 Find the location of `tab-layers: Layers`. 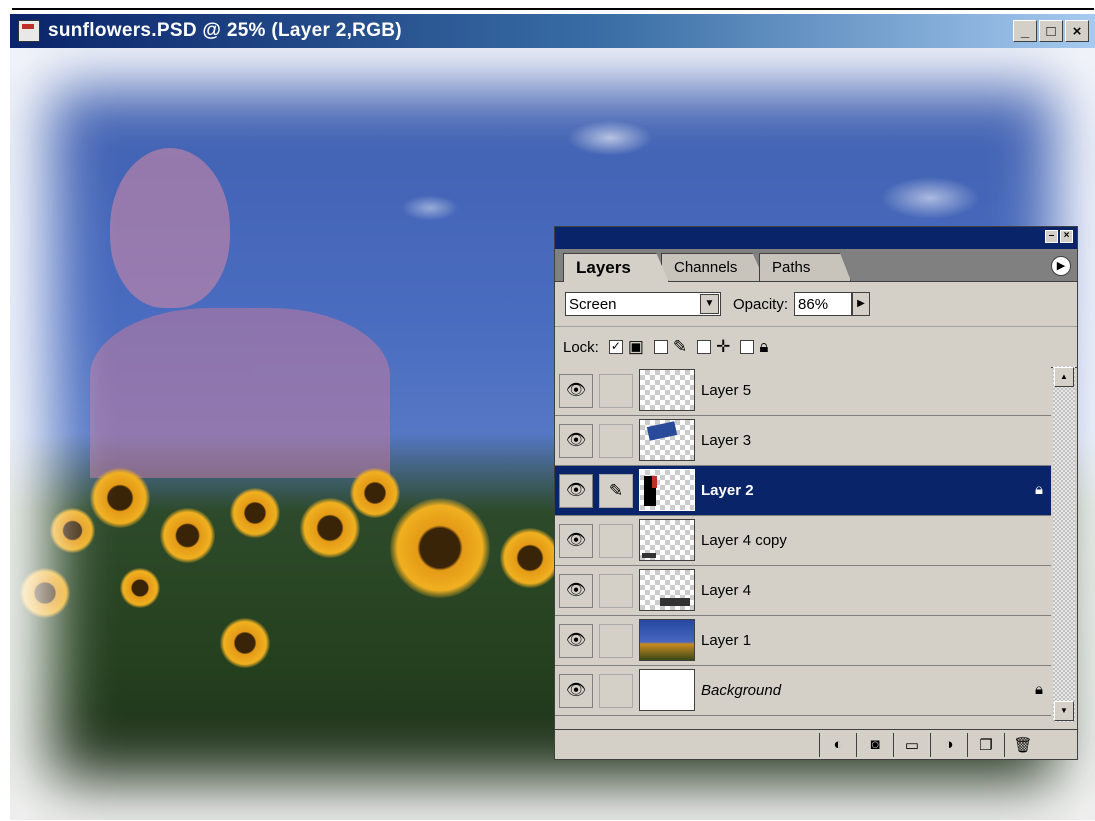

tab-layers: Layers is located at coordinates (616, 267).